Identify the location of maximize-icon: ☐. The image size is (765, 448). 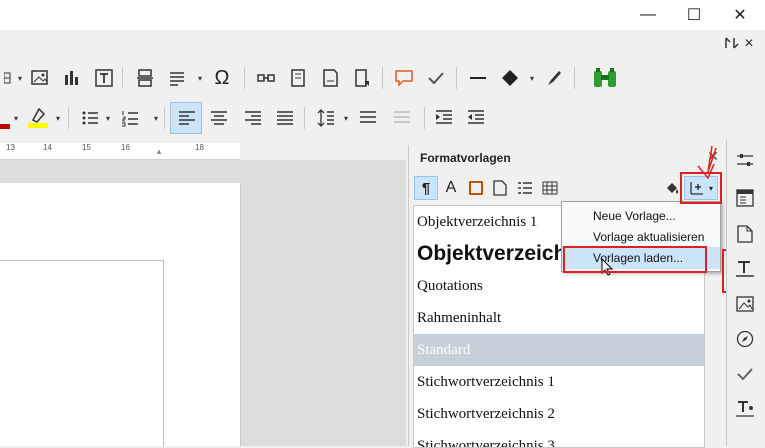
(694, 15).